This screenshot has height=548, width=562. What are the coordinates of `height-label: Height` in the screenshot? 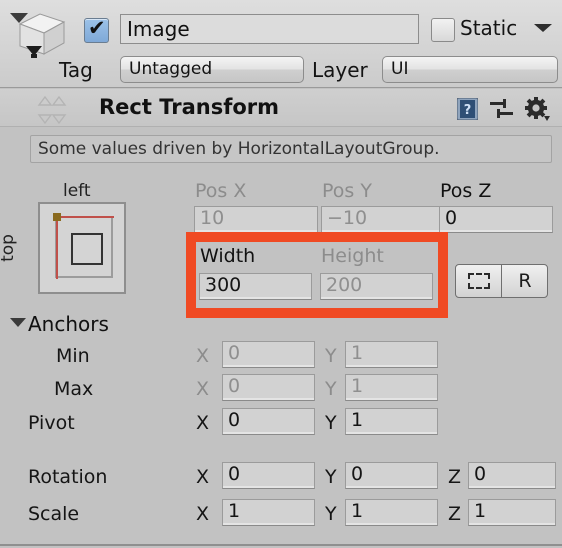 It's located at (352, 256).